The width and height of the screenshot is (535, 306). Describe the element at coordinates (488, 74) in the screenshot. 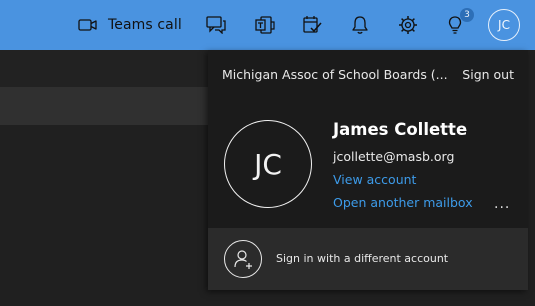

I see `sign-out-link: Sign out` at that location.